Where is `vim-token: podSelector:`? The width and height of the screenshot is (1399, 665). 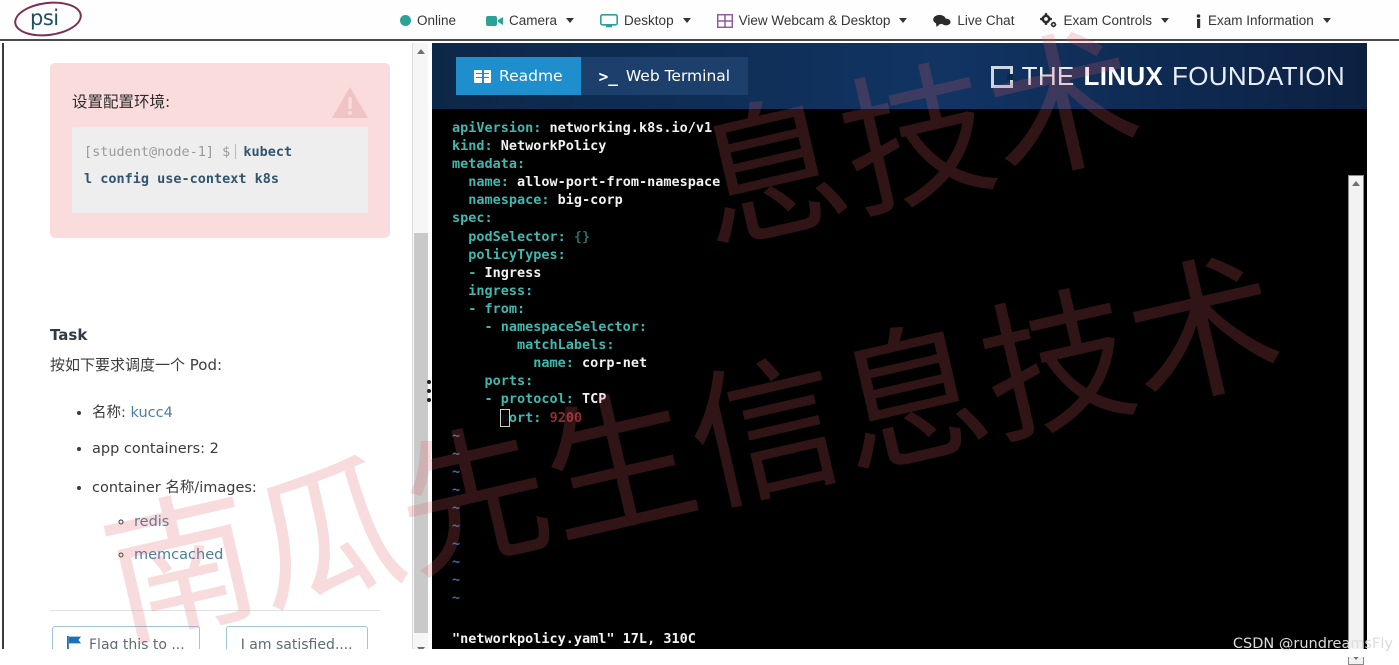 vim-token: podSelector: is located at coordinates (509, 237).